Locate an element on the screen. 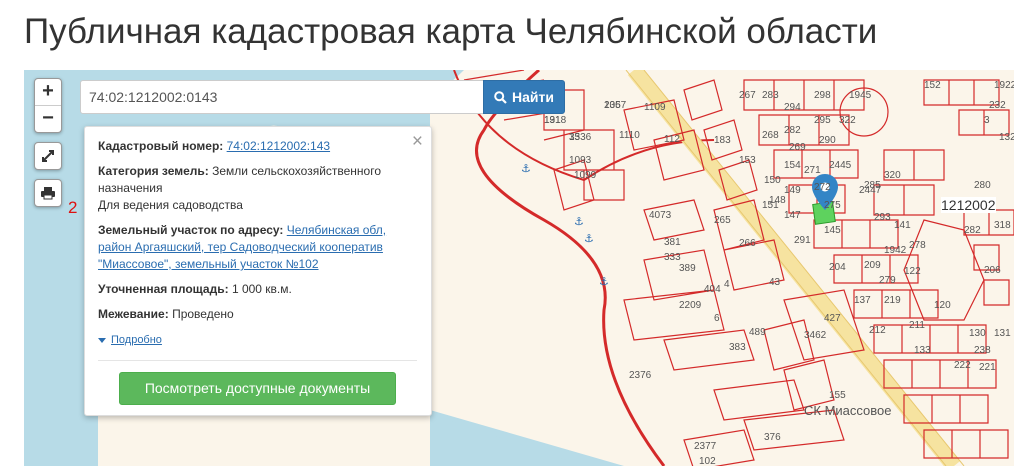  plot-number: 269 is located at coordinates (797, 147).